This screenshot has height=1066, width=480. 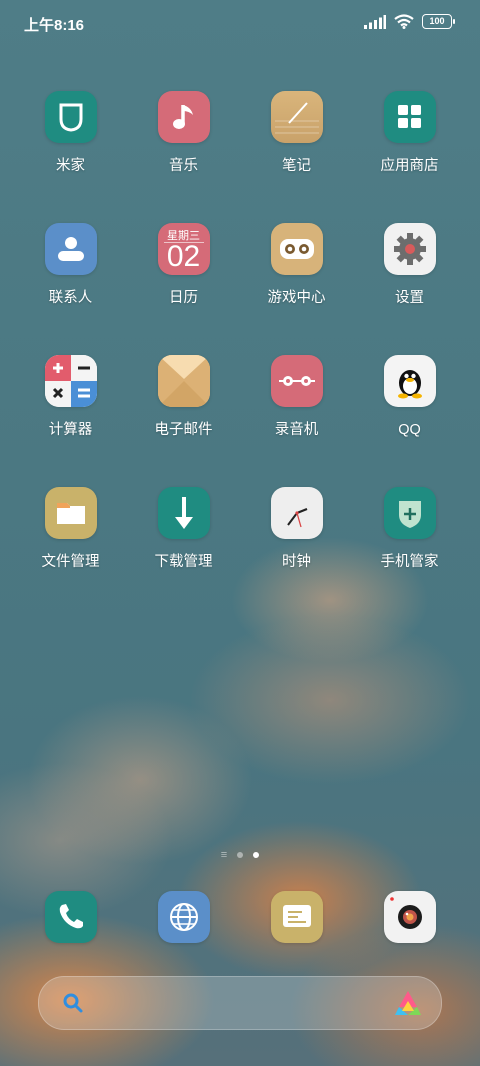 I want to click on phone-icon, so click(x=70, y=917).